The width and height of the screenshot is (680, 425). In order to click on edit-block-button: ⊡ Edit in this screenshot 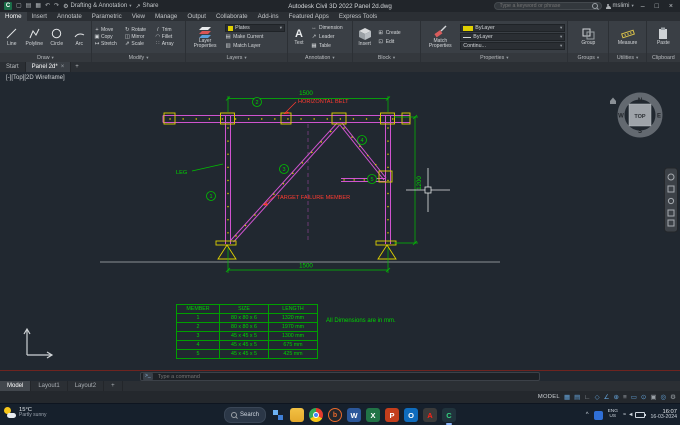, I will do `click(398, 42)`.